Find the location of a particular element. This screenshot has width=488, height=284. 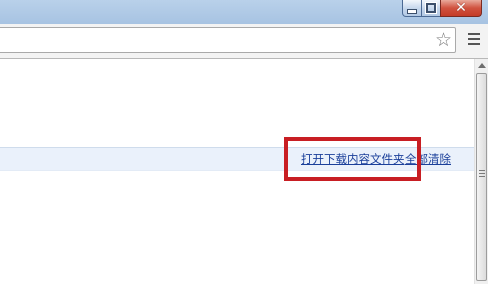

minimize-button is located at coordinates (412, 8).